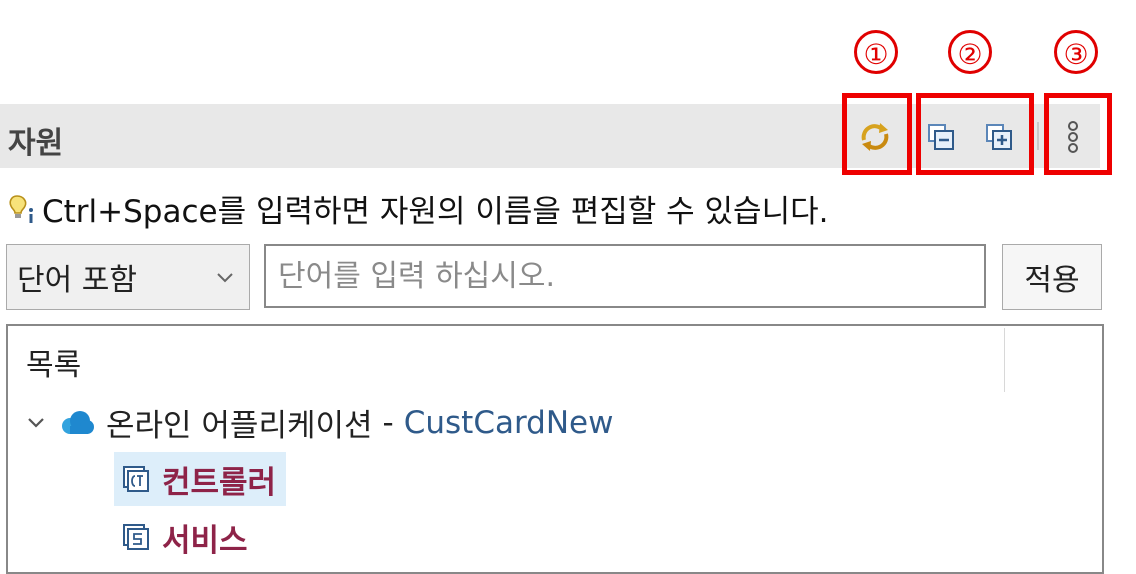 Image resolution: width=1136 pixels, height=574 pixels. I want to click on highlight-collapse-expand, so click(975, 134).